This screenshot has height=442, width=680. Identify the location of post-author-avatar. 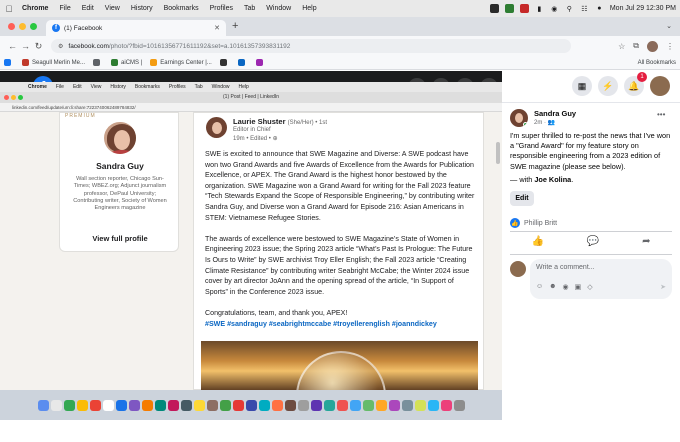
(216, 127).